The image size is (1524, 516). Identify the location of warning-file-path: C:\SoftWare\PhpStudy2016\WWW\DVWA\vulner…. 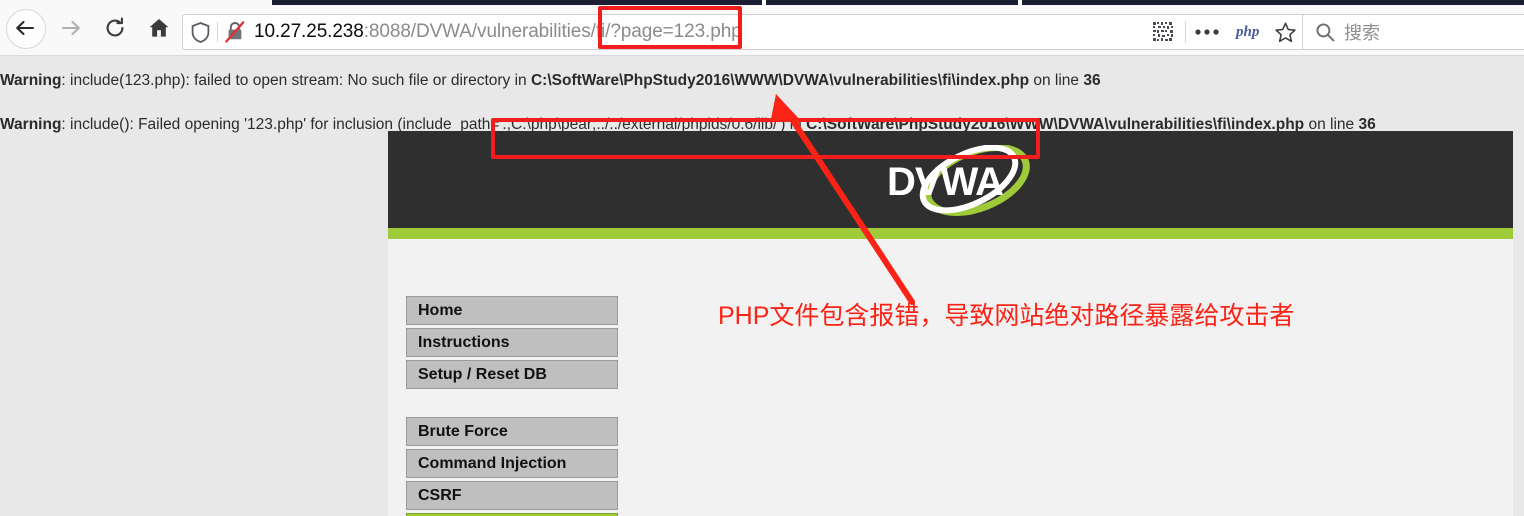
(780, 80).